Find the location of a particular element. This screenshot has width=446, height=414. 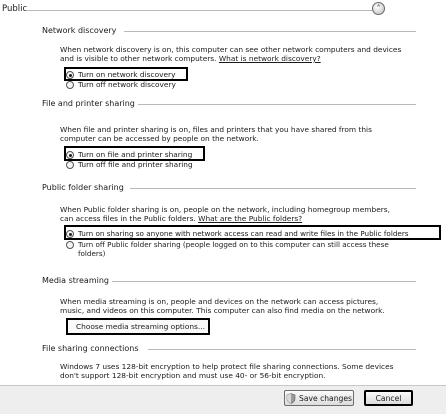

chevron-up-icon: ˄ is located at coordinates (378, 8).